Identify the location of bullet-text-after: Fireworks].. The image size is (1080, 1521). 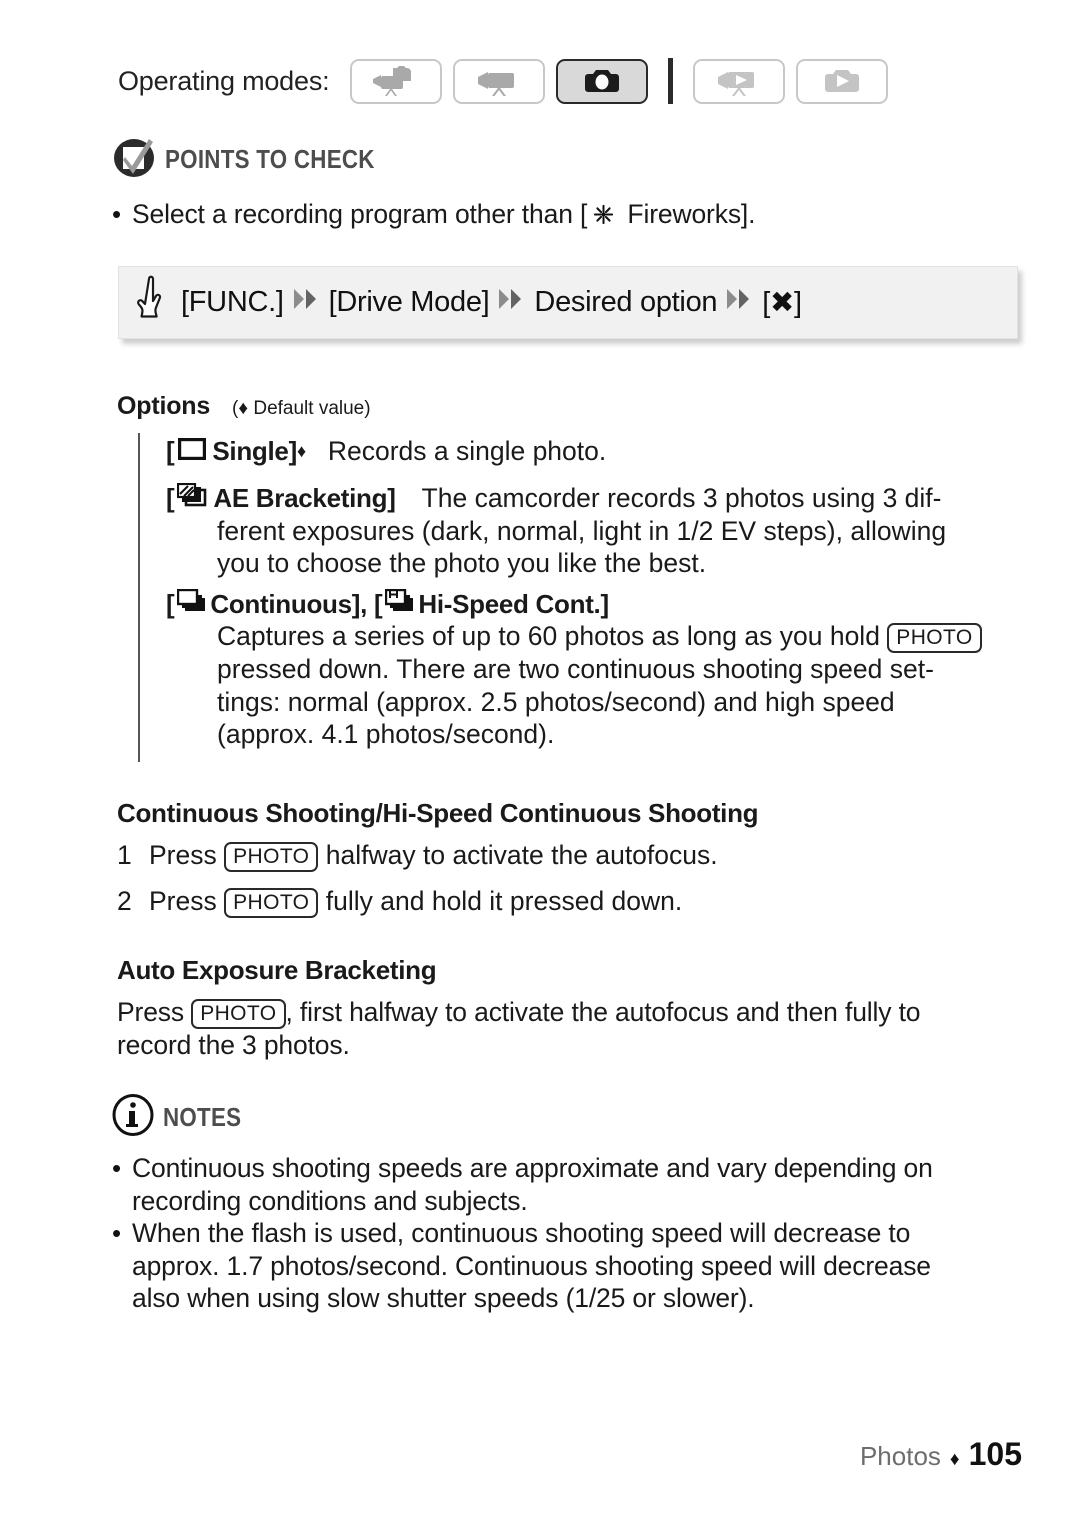
(688, 214).